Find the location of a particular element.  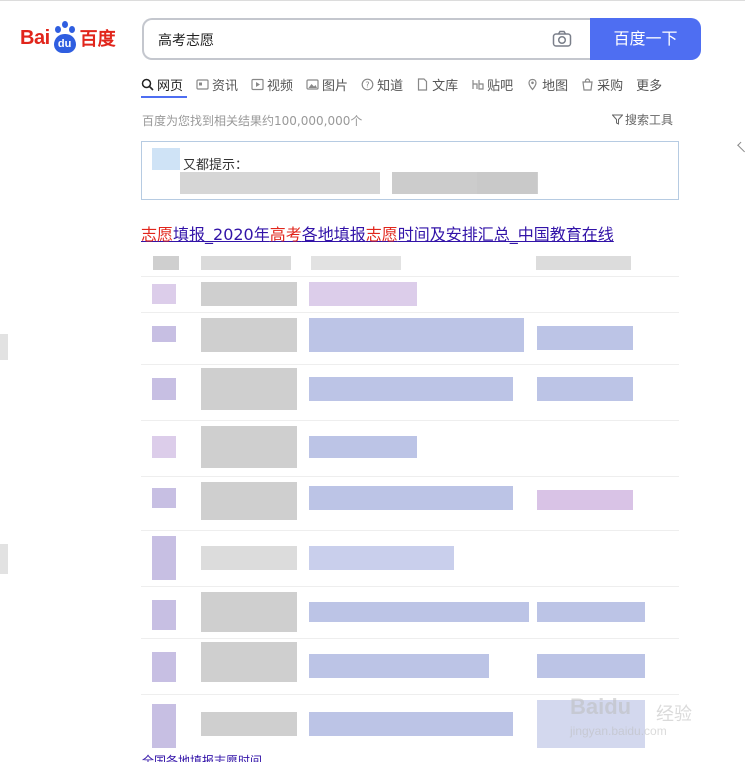

tab-web: 网页 is located at coordinates (162, 84).